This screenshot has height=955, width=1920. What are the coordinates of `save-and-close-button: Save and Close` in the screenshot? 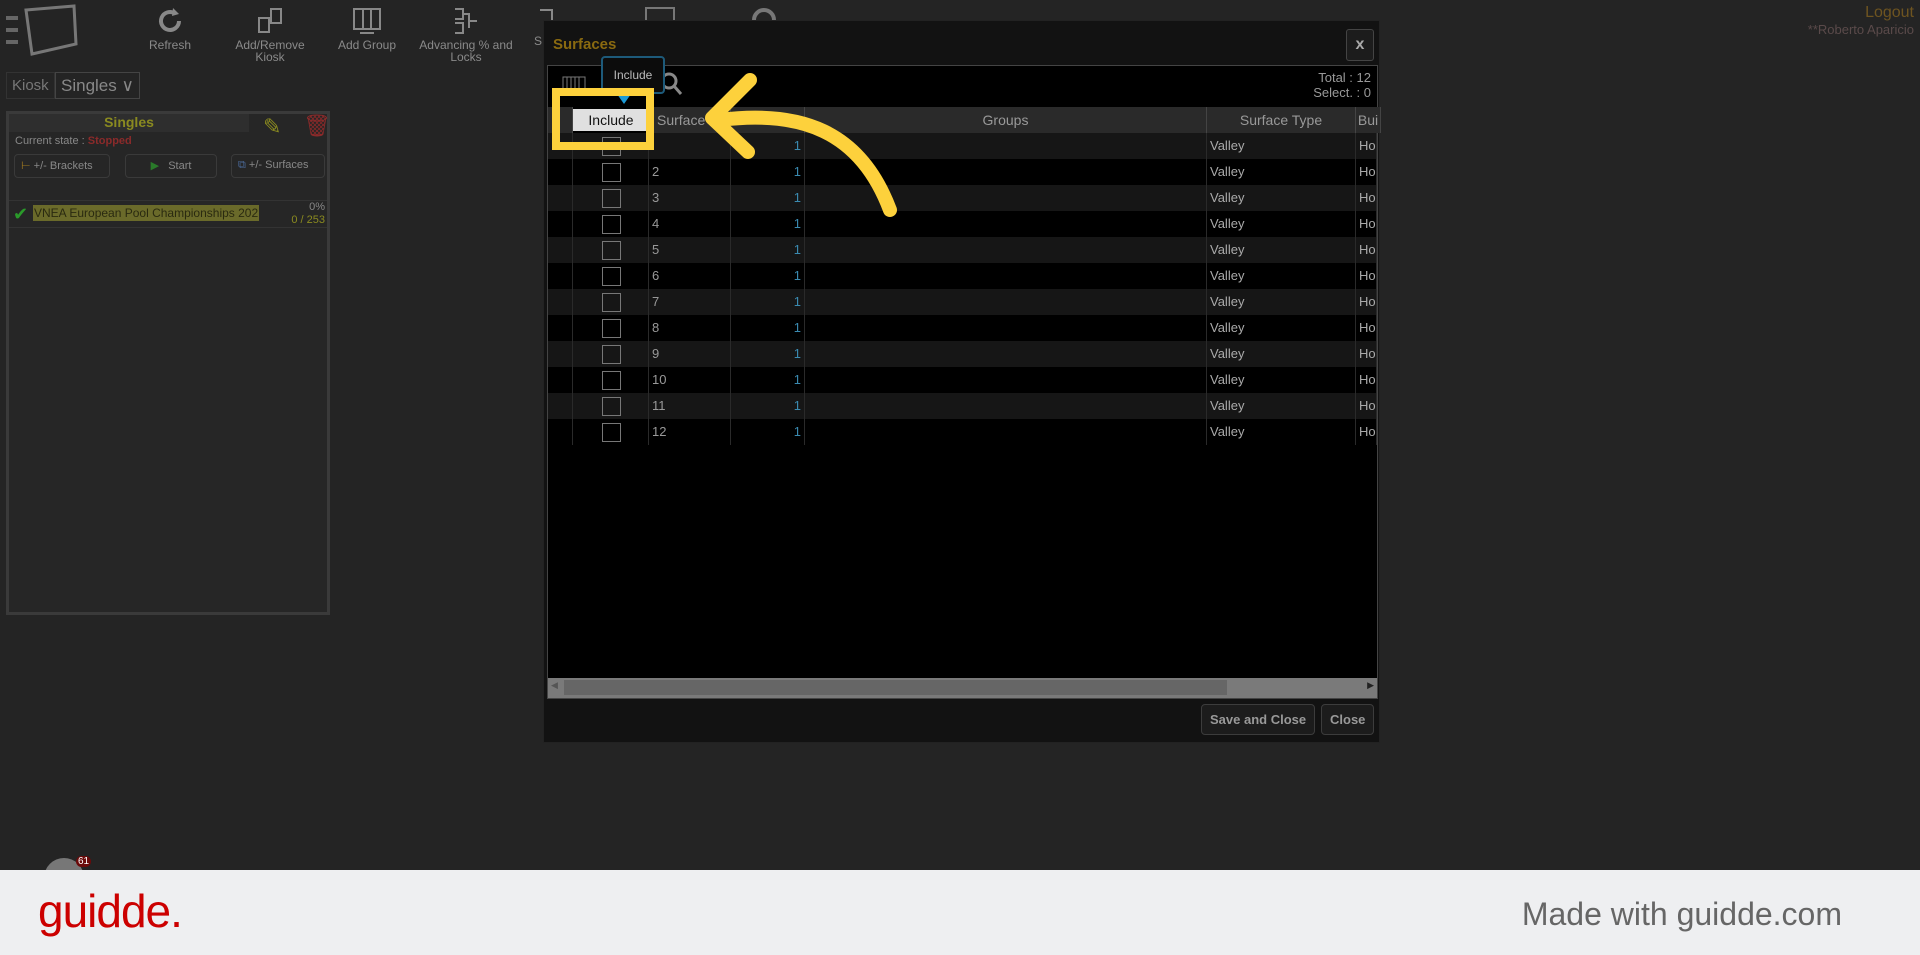 It's located at (1258, 719).